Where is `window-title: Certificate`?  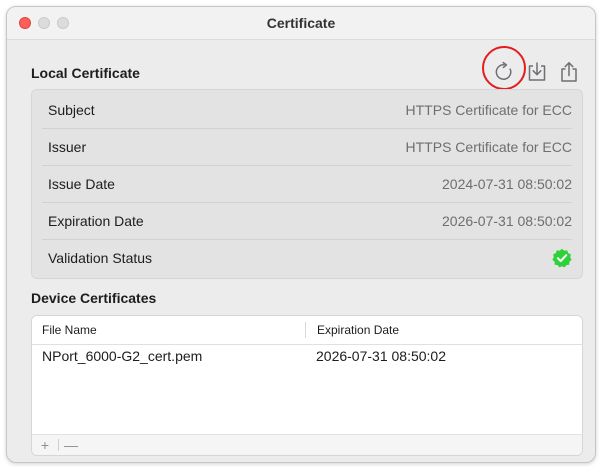
window-title: Certificate is located at coordinates (301, 23).